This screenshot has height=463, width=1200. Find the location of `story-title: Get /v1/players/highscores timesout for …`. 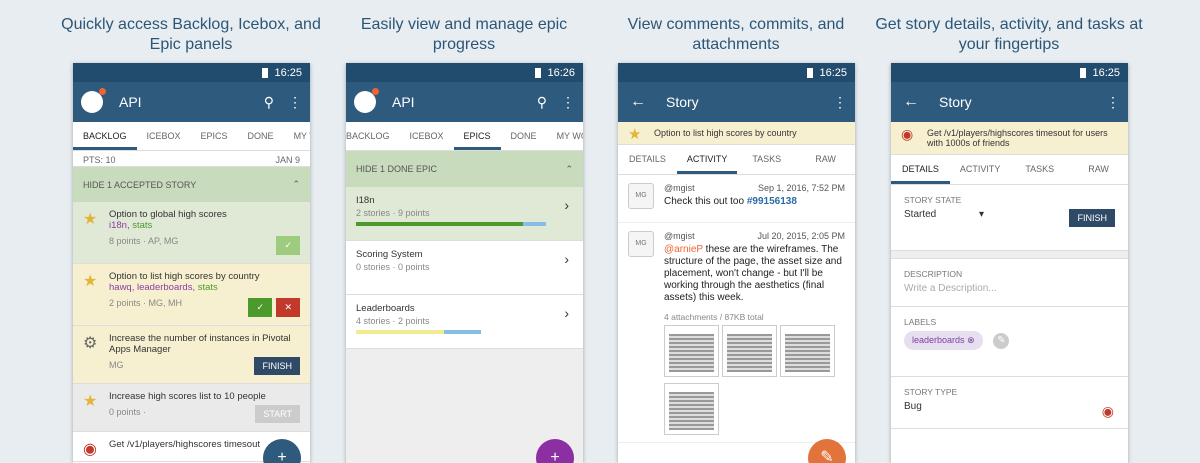

story-title: Get /v1/players/highscores timesout for … is located at coordinates (1017, 138).